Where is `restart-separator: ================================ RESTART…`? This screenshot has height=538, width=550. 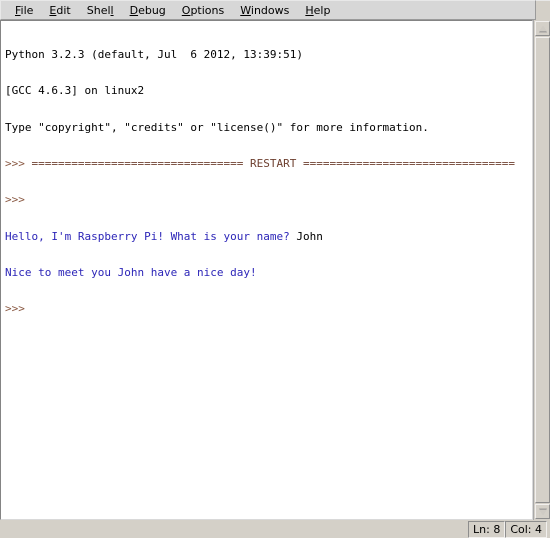
restart-separator: ================================ RESTART… is located at coordinates (273, 164).